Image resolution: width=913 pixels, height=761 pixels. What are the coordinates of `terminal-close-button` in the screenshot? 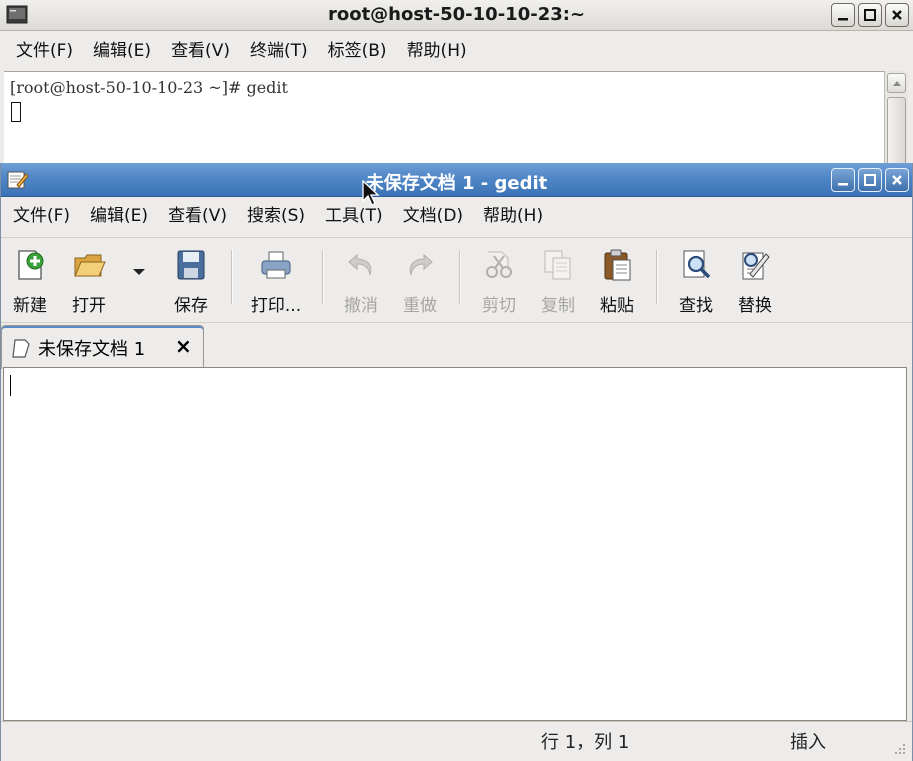 It's located at (897, 15).